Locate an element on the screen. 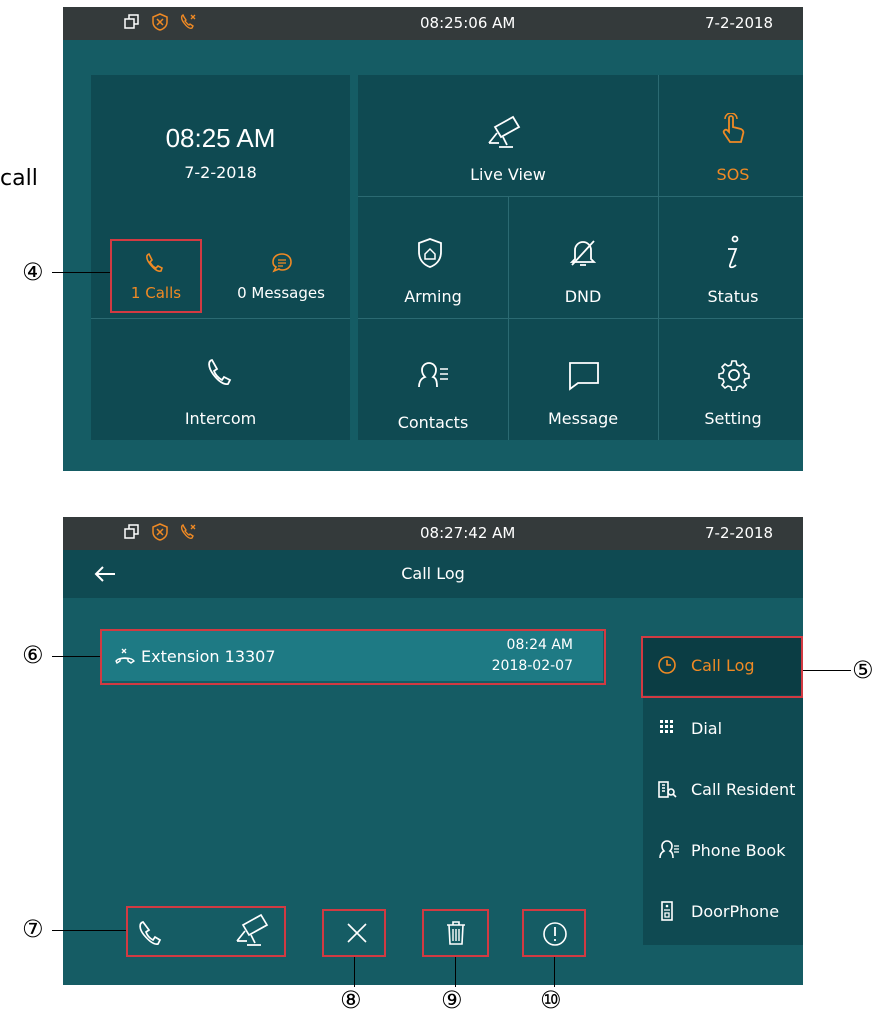  partial-caption: call is located at coordinates (19, 178).